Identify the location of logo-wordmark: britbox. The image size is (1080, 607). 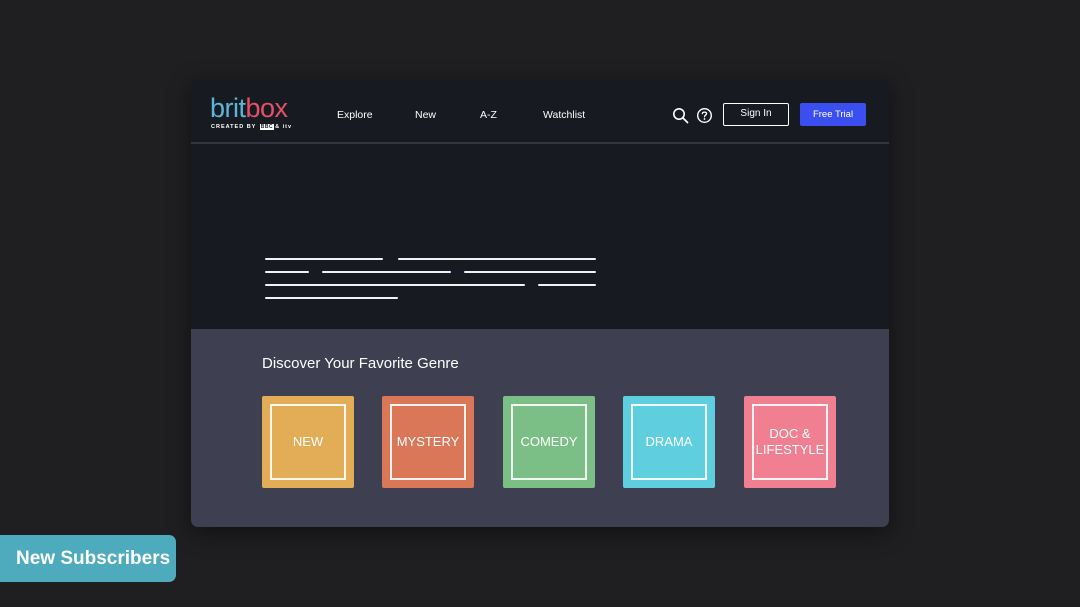
(249, 108).